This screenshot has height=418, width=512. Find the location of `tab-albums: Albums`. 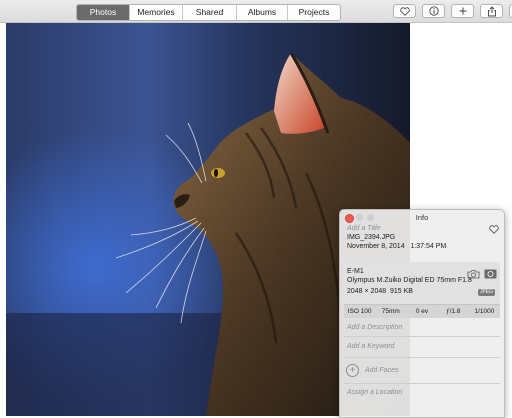

tab-albums: Albums is located at coordinates (262, 12).